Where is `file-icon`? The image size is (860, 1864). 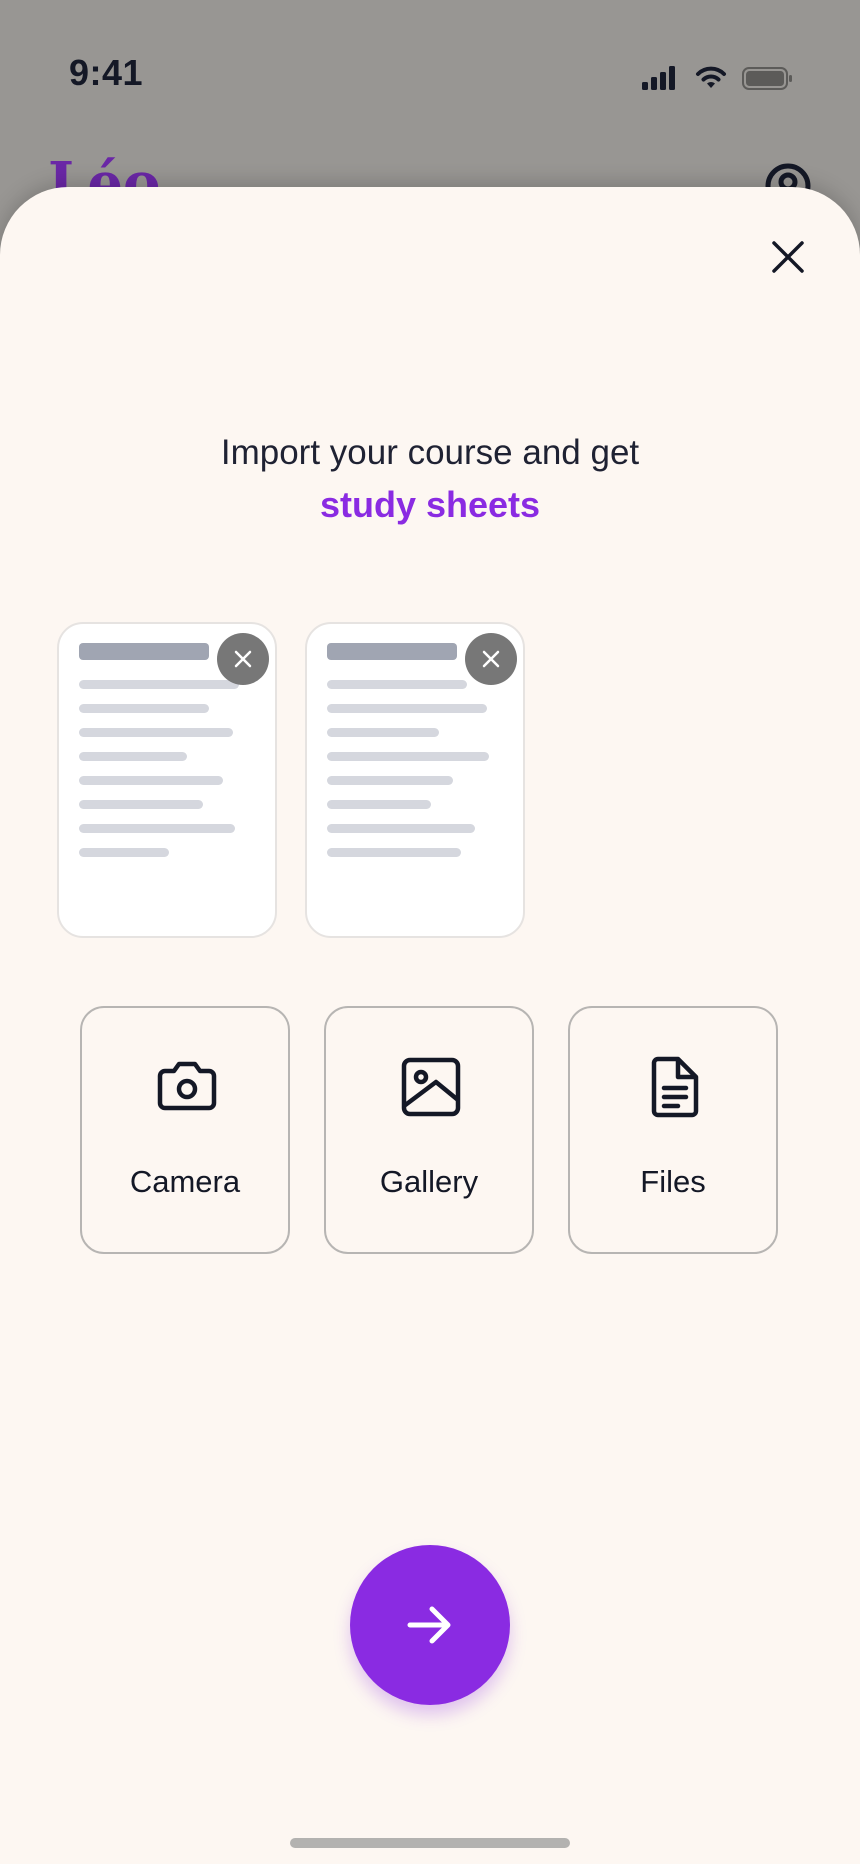 file-icon is located at coordinates (675, 1087).